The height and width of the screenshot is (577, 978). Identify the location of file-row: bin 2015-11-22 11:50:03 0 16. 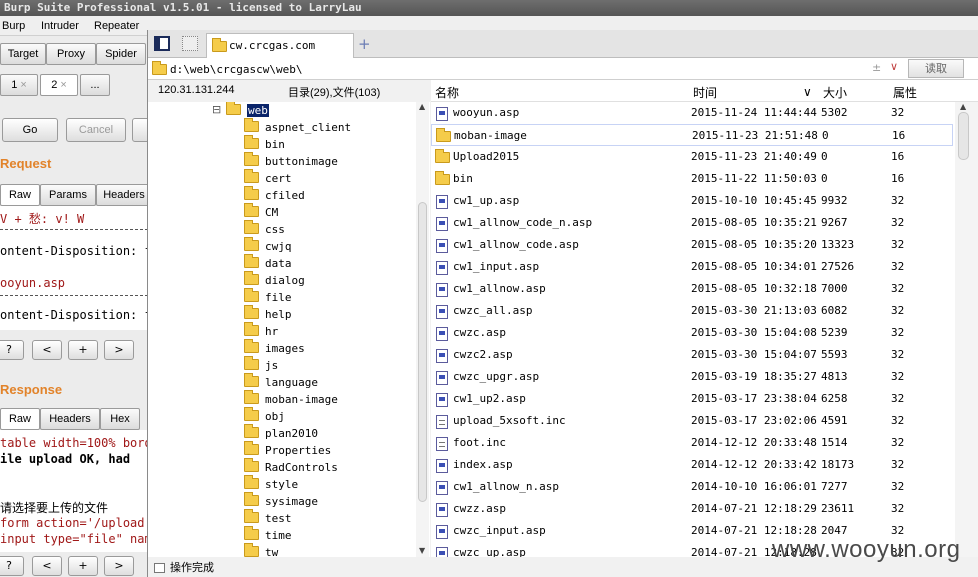
(692, 179).